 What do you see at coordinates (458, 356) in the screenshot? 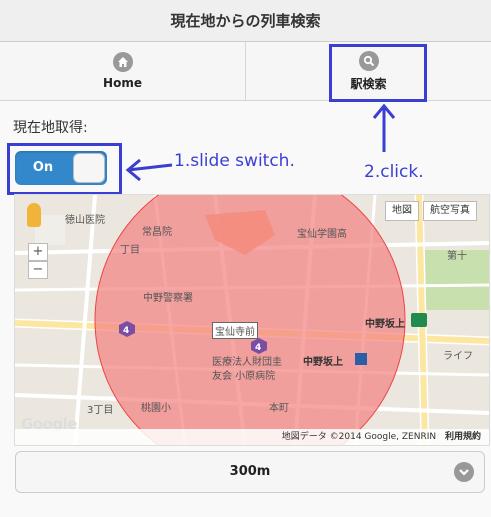
I see `map-label: ライフ` at bounding box center [458, 356].